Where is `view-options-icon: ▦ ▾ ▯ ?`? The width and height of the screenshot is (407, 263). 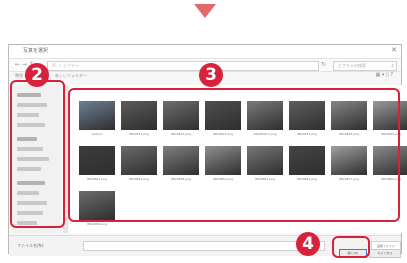
view-options-icon: ▦ ▾ ▯ ? is located at coordinates (384, 75).